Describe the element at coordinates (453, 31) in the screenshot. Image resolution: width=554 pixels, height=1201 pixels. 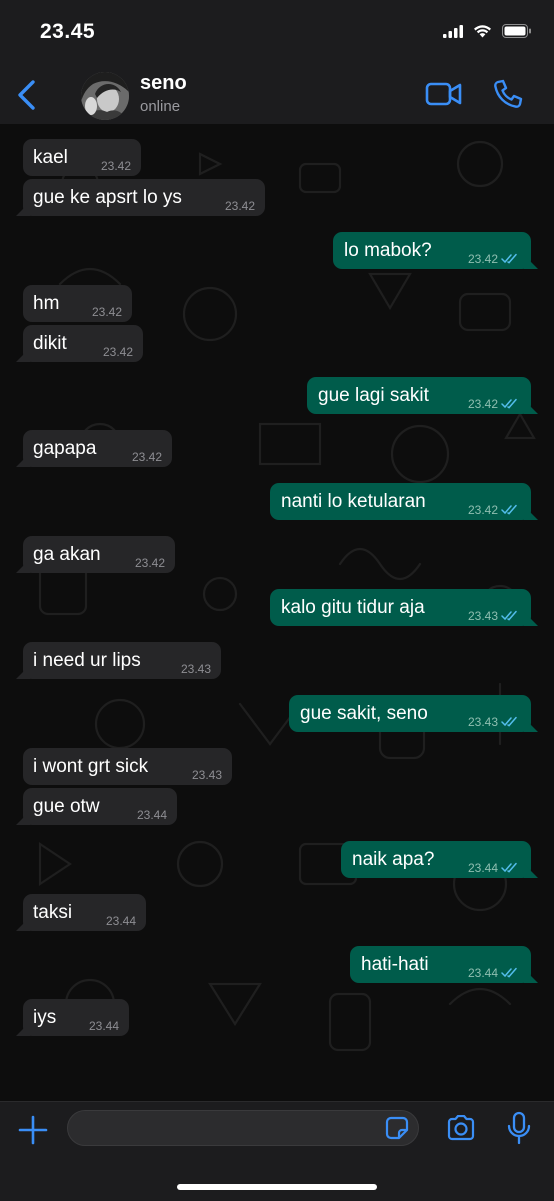
I see `cellular-signal-icon` at that location.